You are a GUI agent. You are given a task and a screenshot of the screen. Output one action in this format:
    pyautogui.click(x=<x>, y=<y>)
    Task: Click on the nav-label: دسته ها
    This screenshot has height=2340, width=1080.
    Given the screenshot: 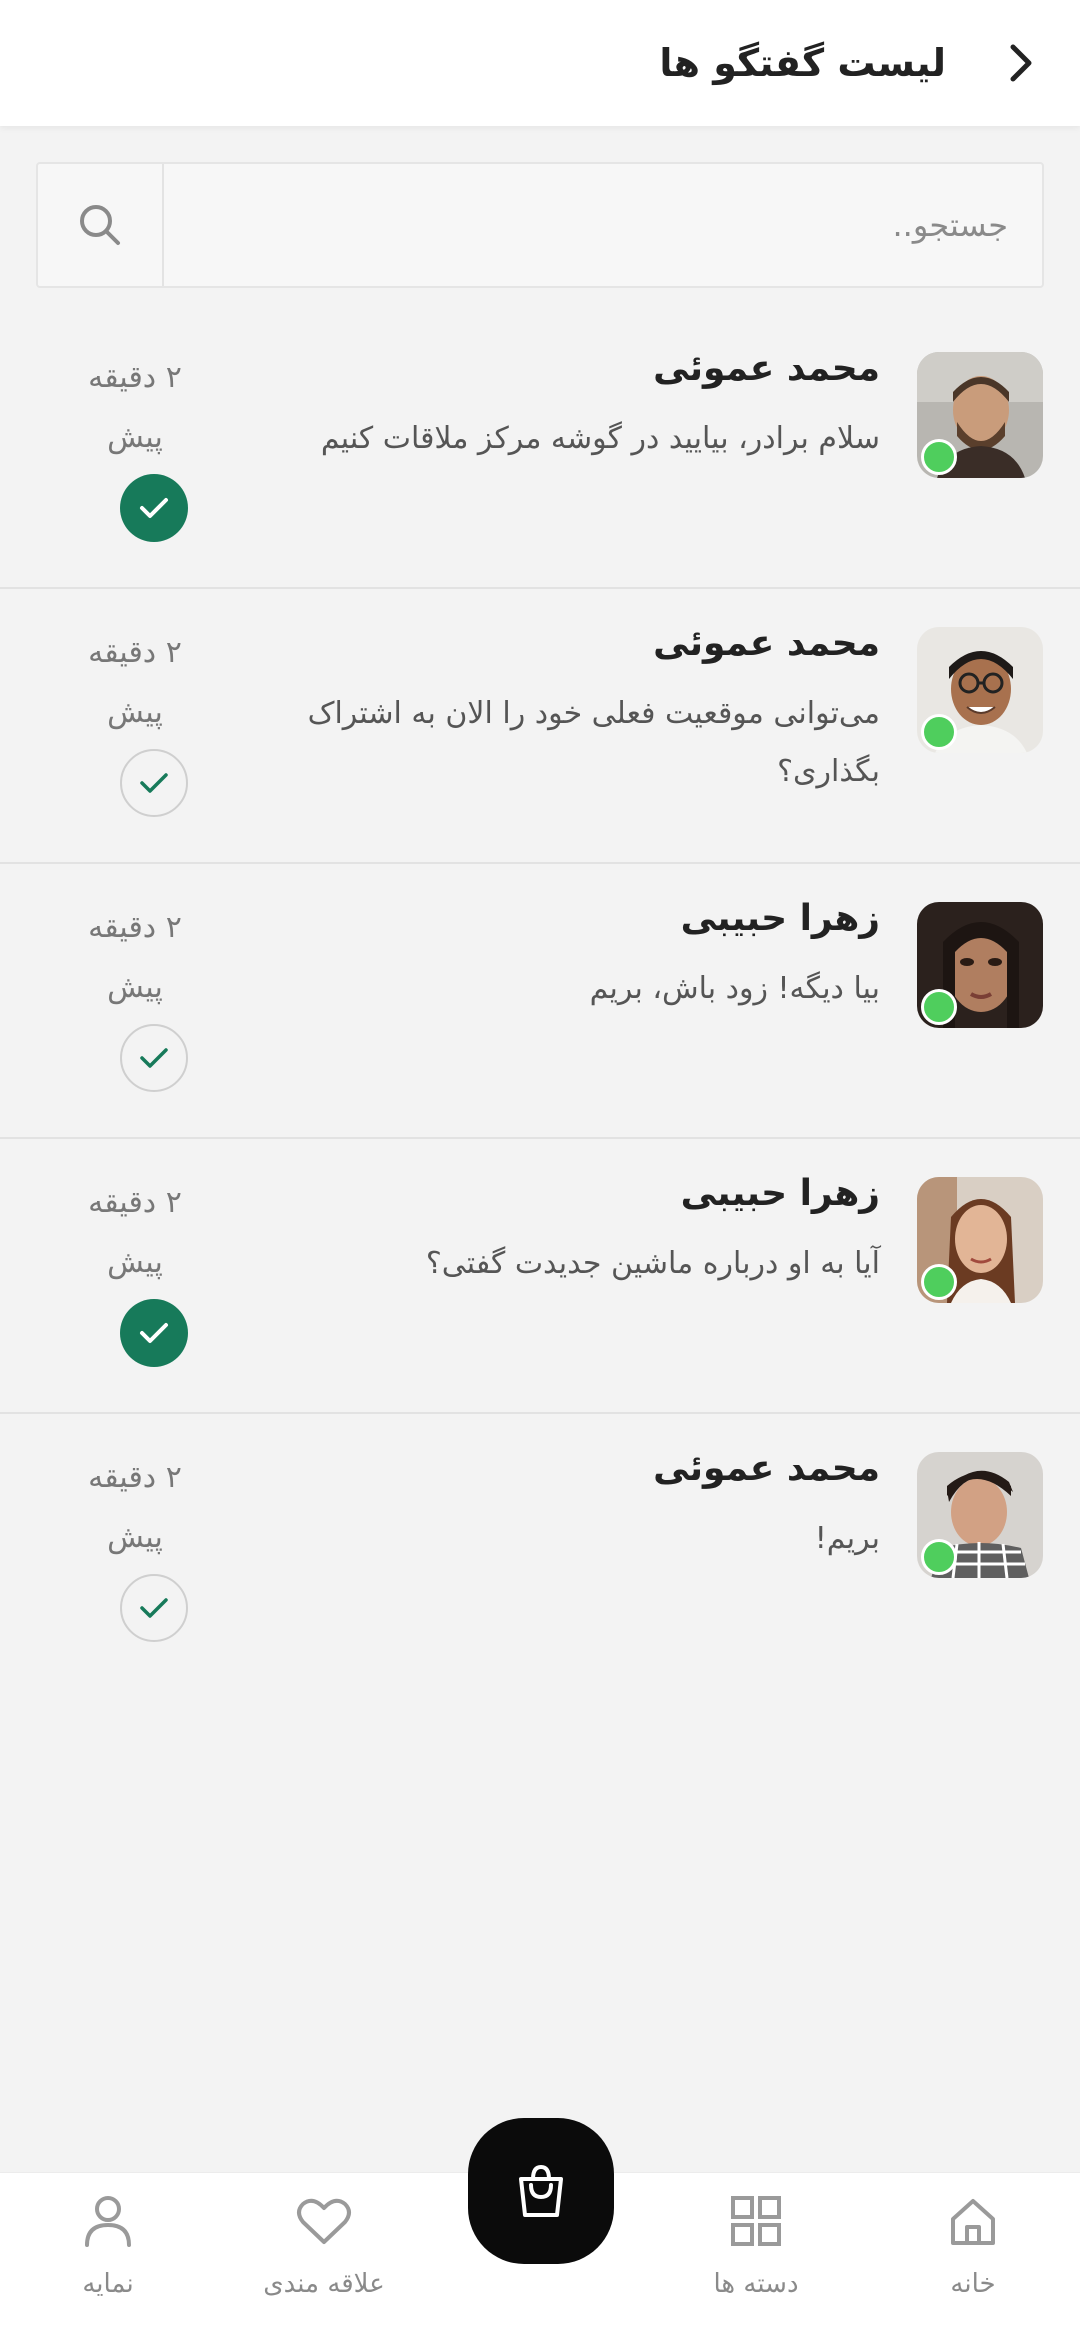 What is the action you would take?
    pyautogui.click(x=756, y=2284)
    